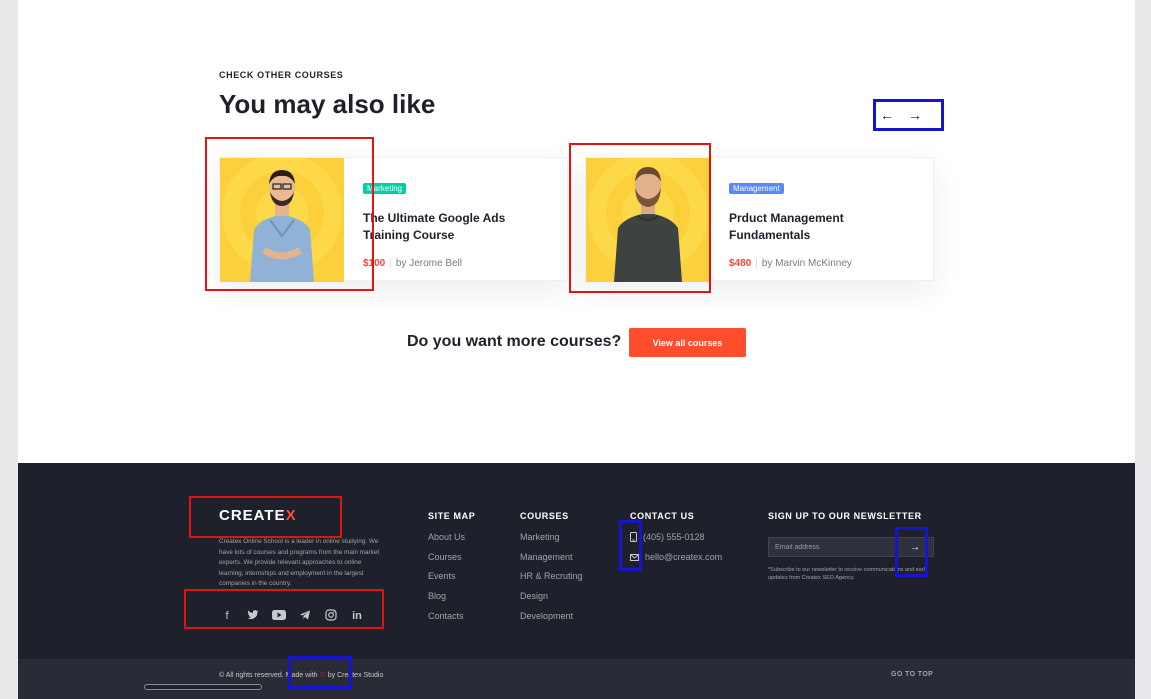 Image resolution: width=1151 pixels, height=699 pixels. I want to click on contact-heading: CONTACT US, so click(662, 516).